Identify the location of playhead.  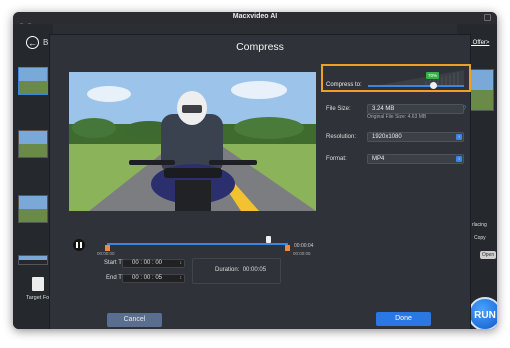
(268, 239).